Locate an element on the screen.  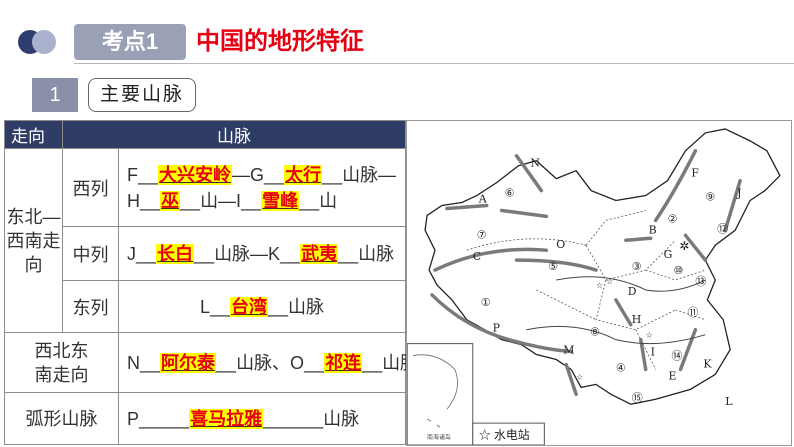
table-row: 东列 L__台湾__山脉 is located at coordinates (205, 306).